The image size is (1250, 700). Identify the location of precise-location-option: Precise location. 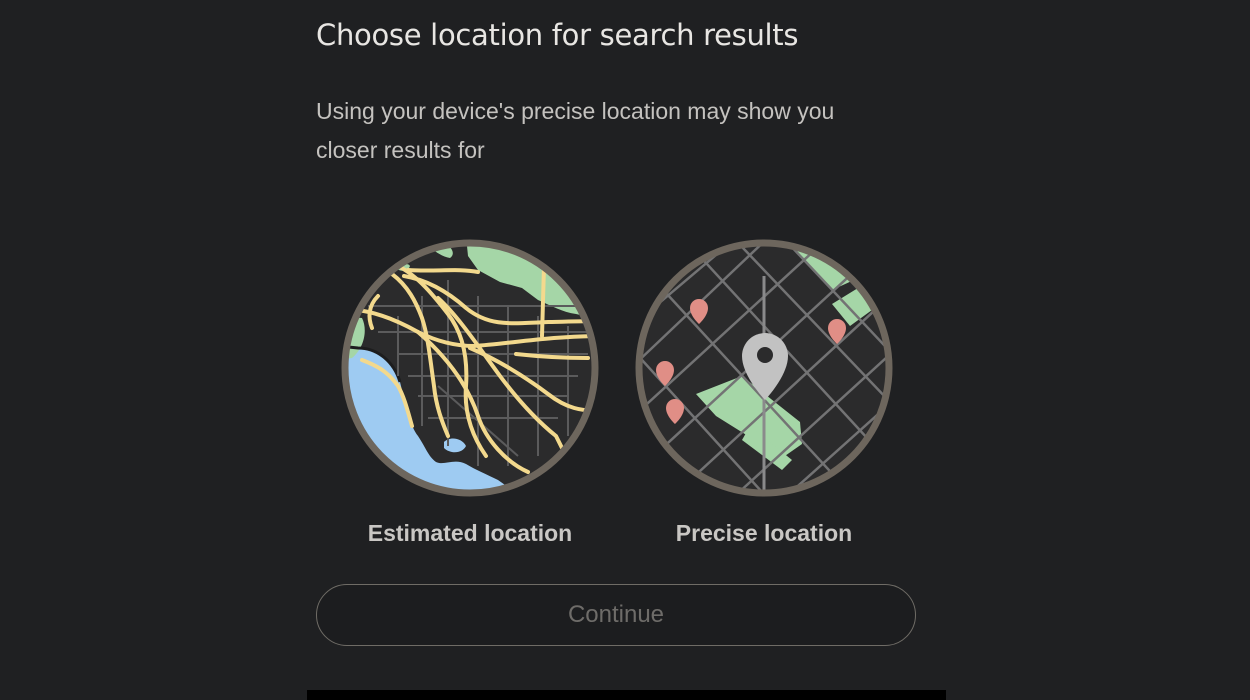
(764, 401).